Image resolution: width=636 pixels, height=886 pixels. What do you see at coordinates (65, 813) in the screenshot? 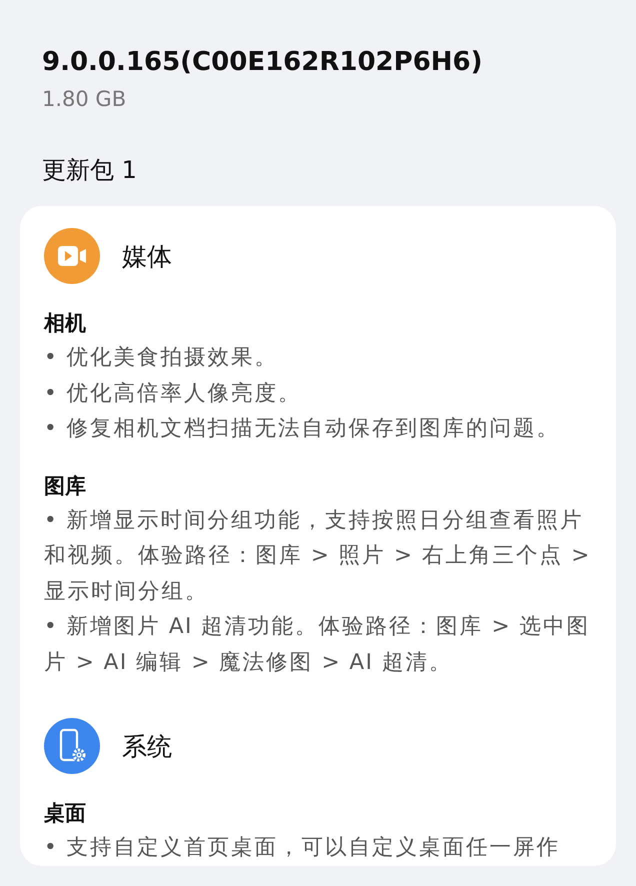
I see `section-title: 桌面` at bounding box center [65, 813].